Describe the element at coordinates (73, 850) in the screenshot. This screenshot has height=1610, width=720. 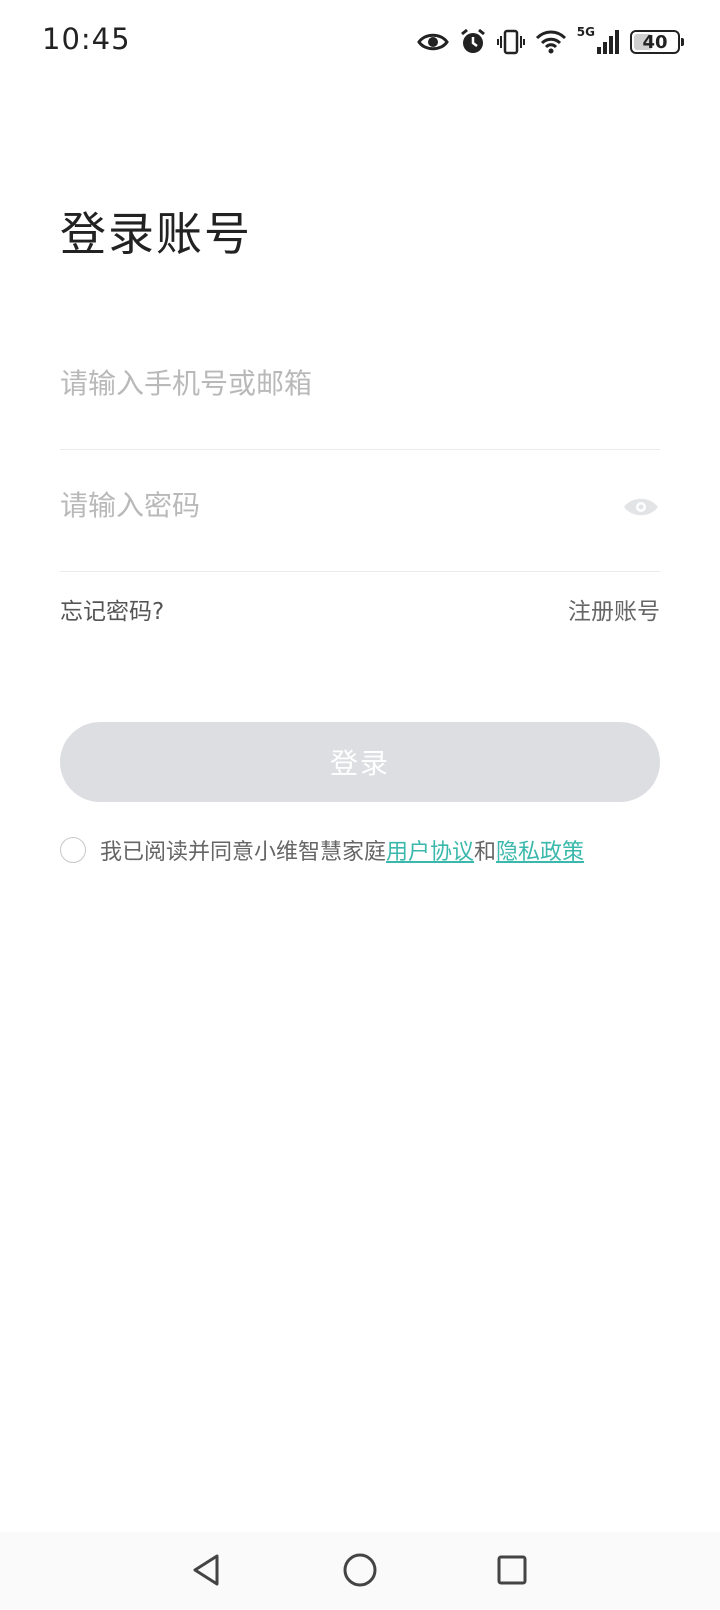
I see `agreement-checkbox` at that location.